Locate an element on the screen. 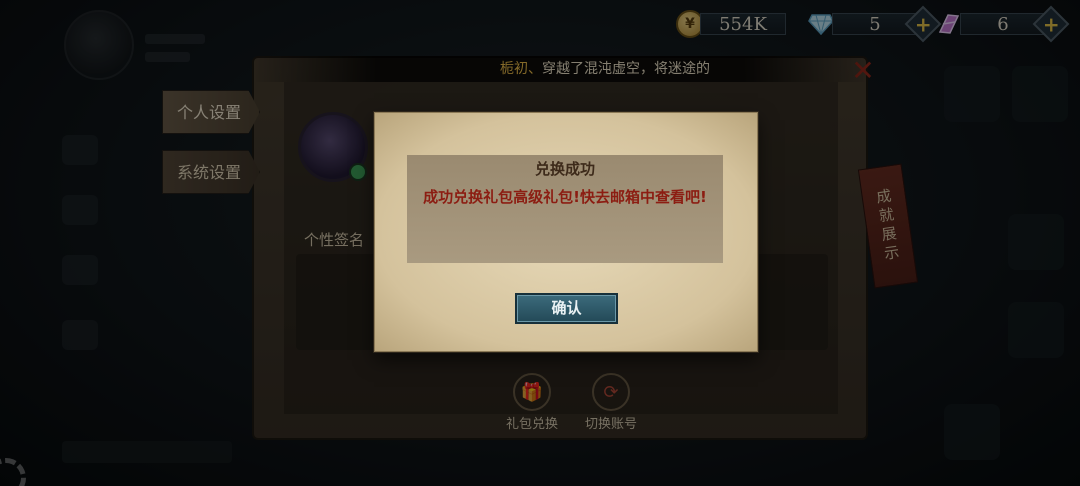 The height and width of the screenshot is (486, 1080). dialog-content: 兑换成功 成功兑换礼包高级礼包!快去邮箱中查看吧! is located at coordinates (565, 209).